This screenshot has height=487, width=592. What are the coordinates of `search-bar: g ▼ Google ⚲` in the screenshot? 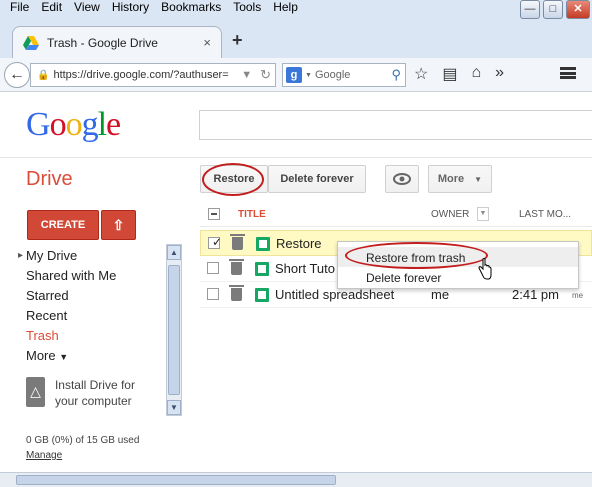 It's located at (344, 75).